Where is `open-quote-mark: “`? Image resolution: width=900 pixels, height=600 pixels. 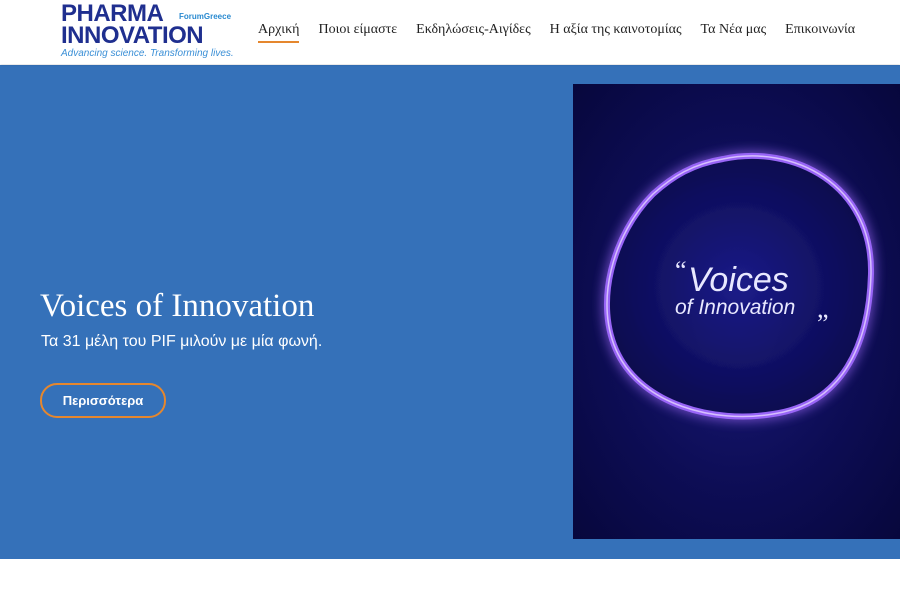
open-quote-mark: “ is located at coordinates (681, 270).